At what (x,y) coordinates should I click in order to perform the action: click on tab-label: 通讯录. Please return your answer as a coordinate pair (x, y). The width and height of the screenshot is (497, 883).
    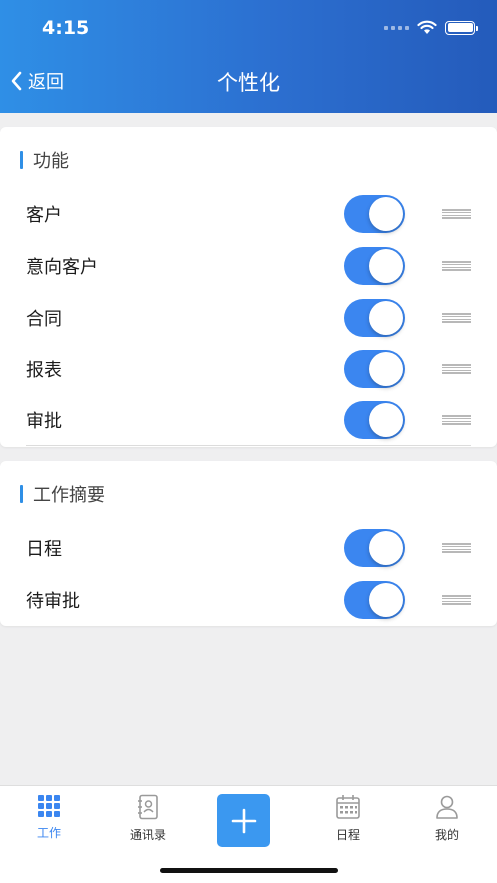
    Looking at the image, I should click on (147, 835).